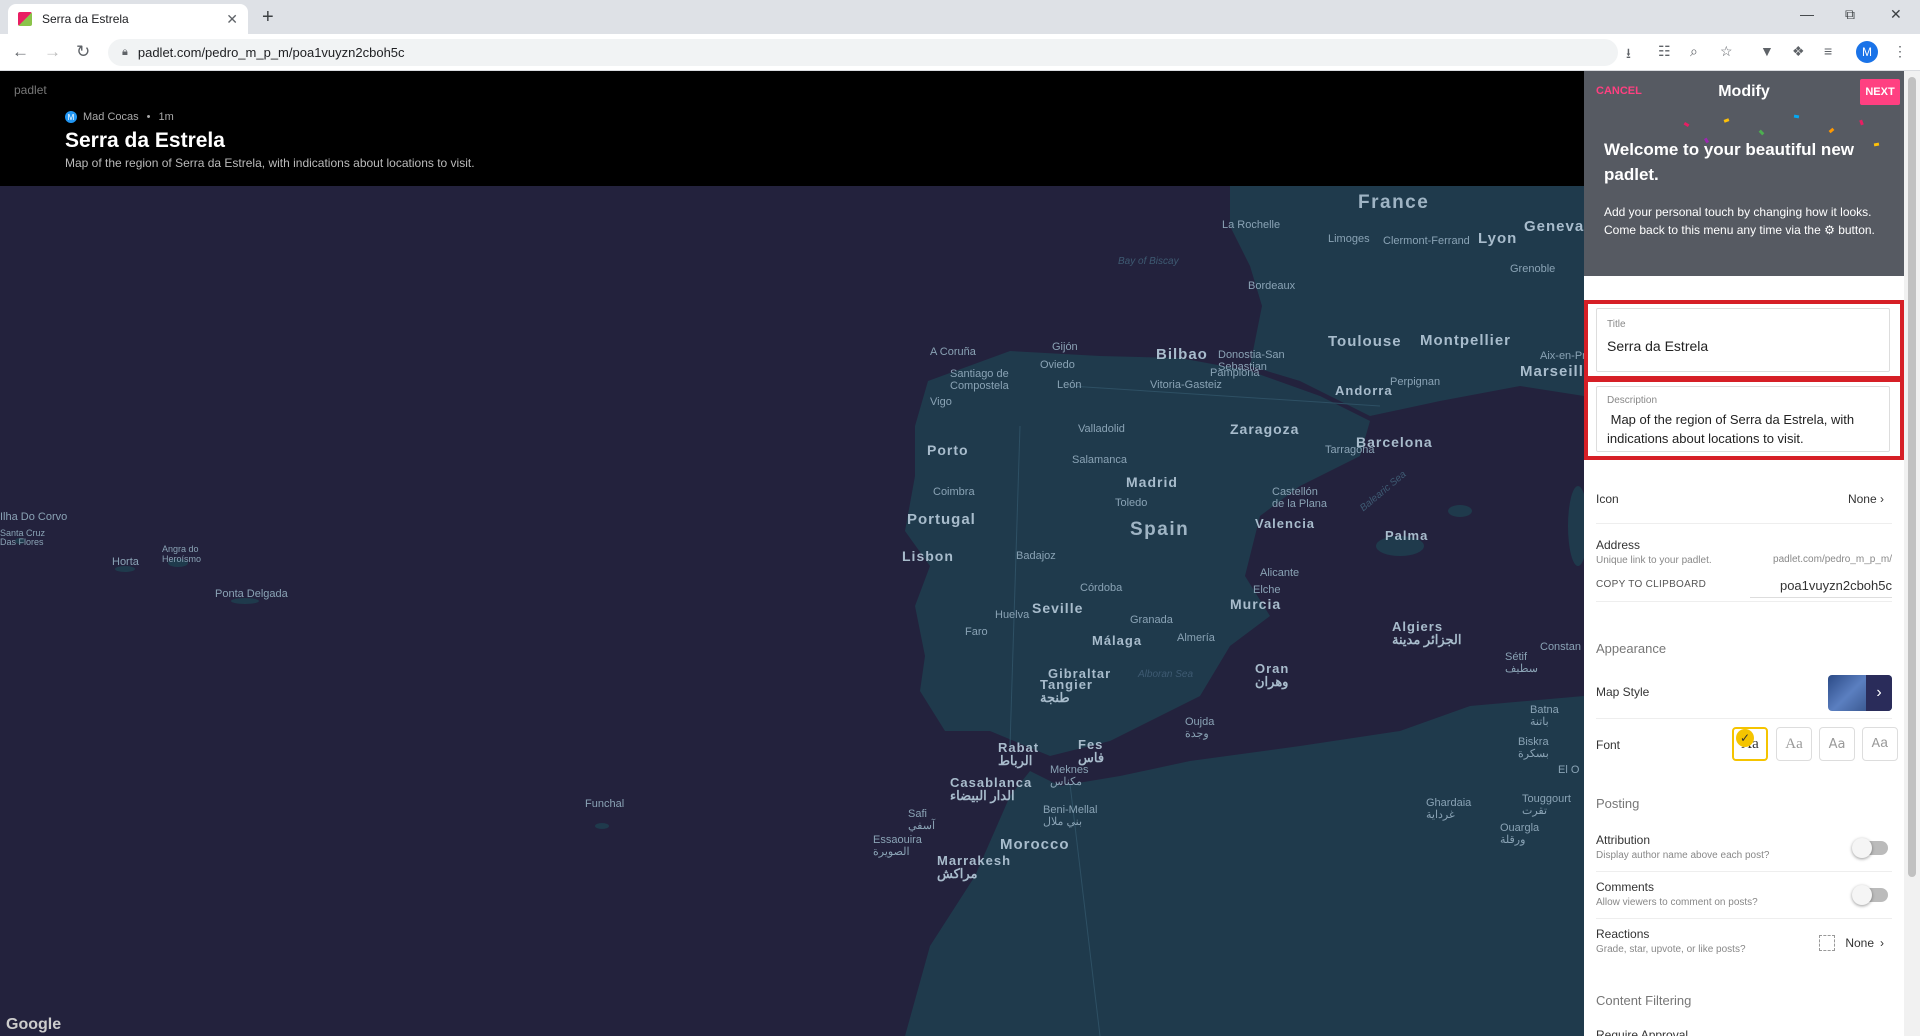 This screenshot has width=1920, height=1036. What do you see at coordinates (976, 632) in the screenshot?
I see `map-label-faro: Faro` at bounding box center [976, 632].